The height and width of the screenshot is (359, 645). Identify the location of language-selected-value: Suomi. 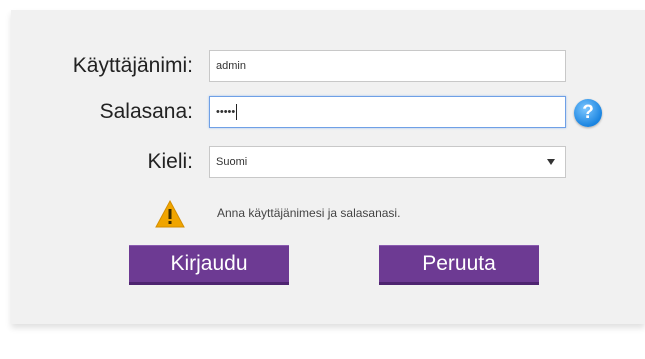
(232, 162).